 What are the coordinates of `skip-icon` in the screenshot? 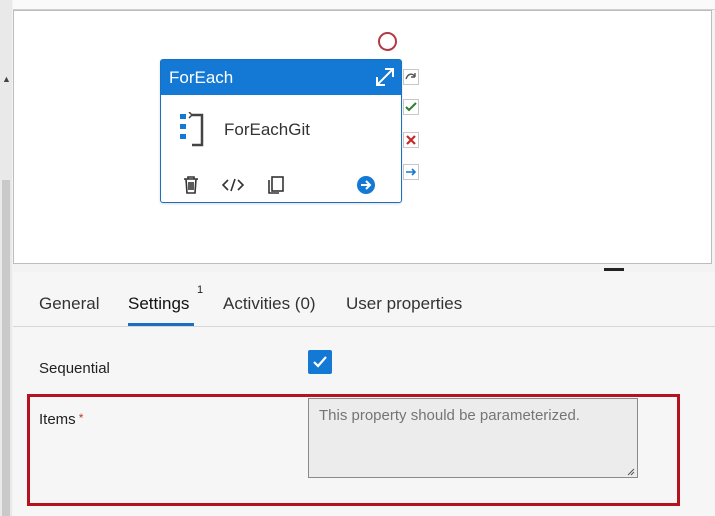 It's located at (411, 77).